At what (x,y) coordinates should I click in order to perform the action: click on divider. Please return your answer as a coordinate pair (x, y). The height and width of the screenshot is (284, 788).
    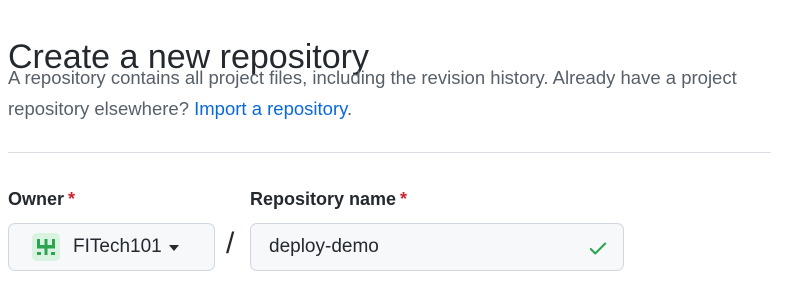
    Looking at the image, I should click on (389, 152).